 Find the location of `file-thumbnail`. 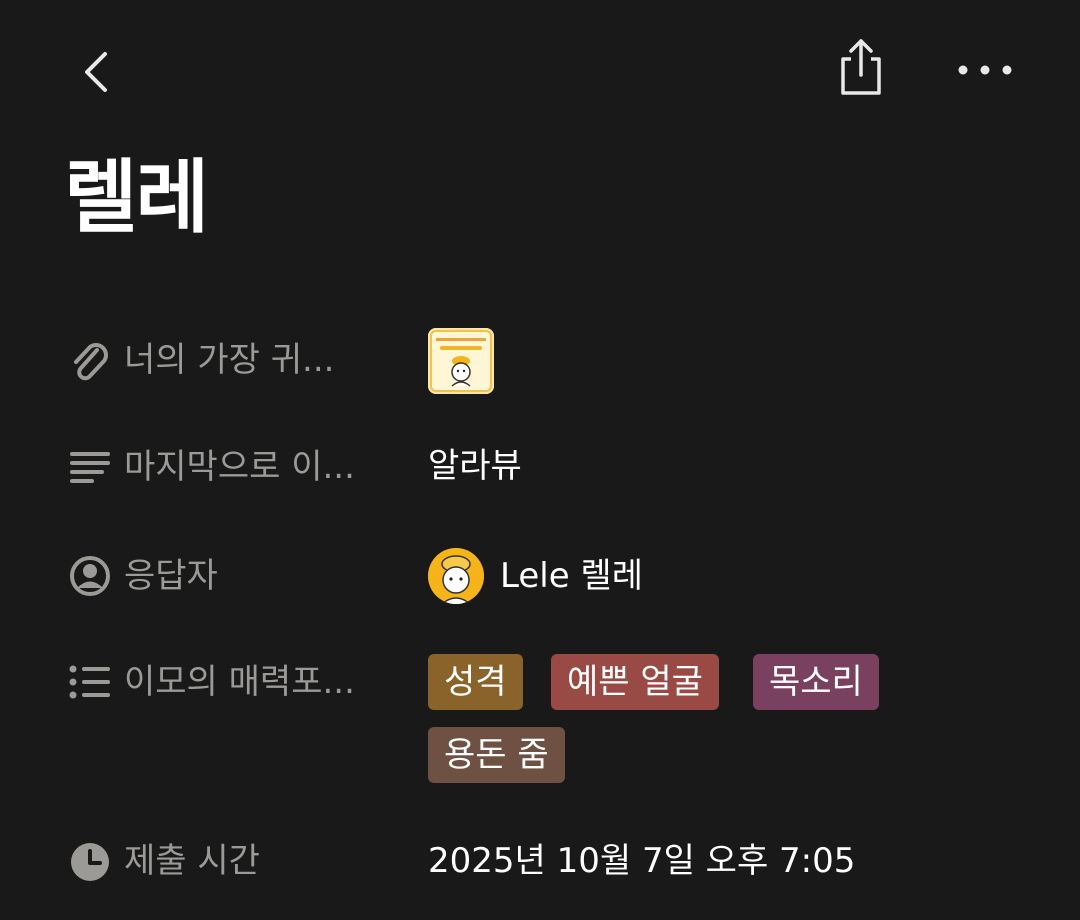

file-thumbnail is located at coordinates (461, 361).